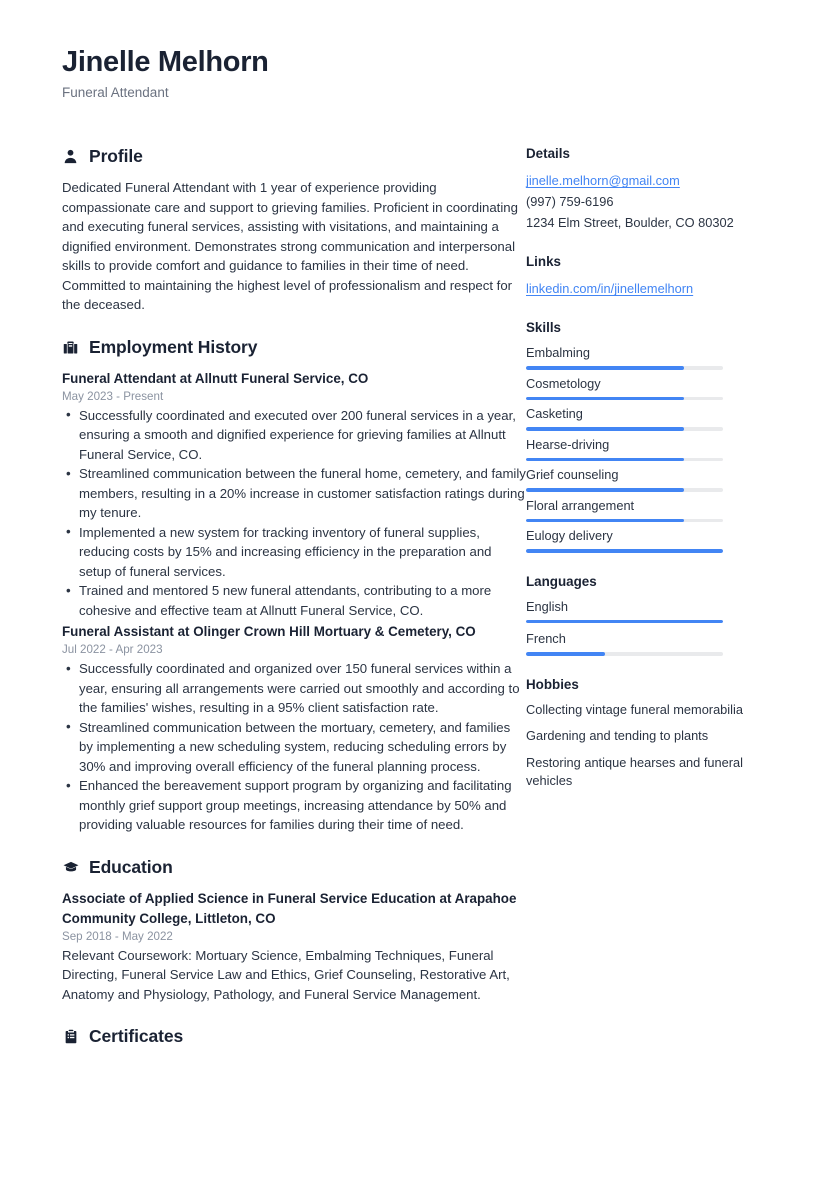 This screenshot has width=833, height=1178. What do you see at coordinates (136, 1036) in the screenshot?
I see `section-certificates-title: Certificates` at bounding box center [136, 1036].